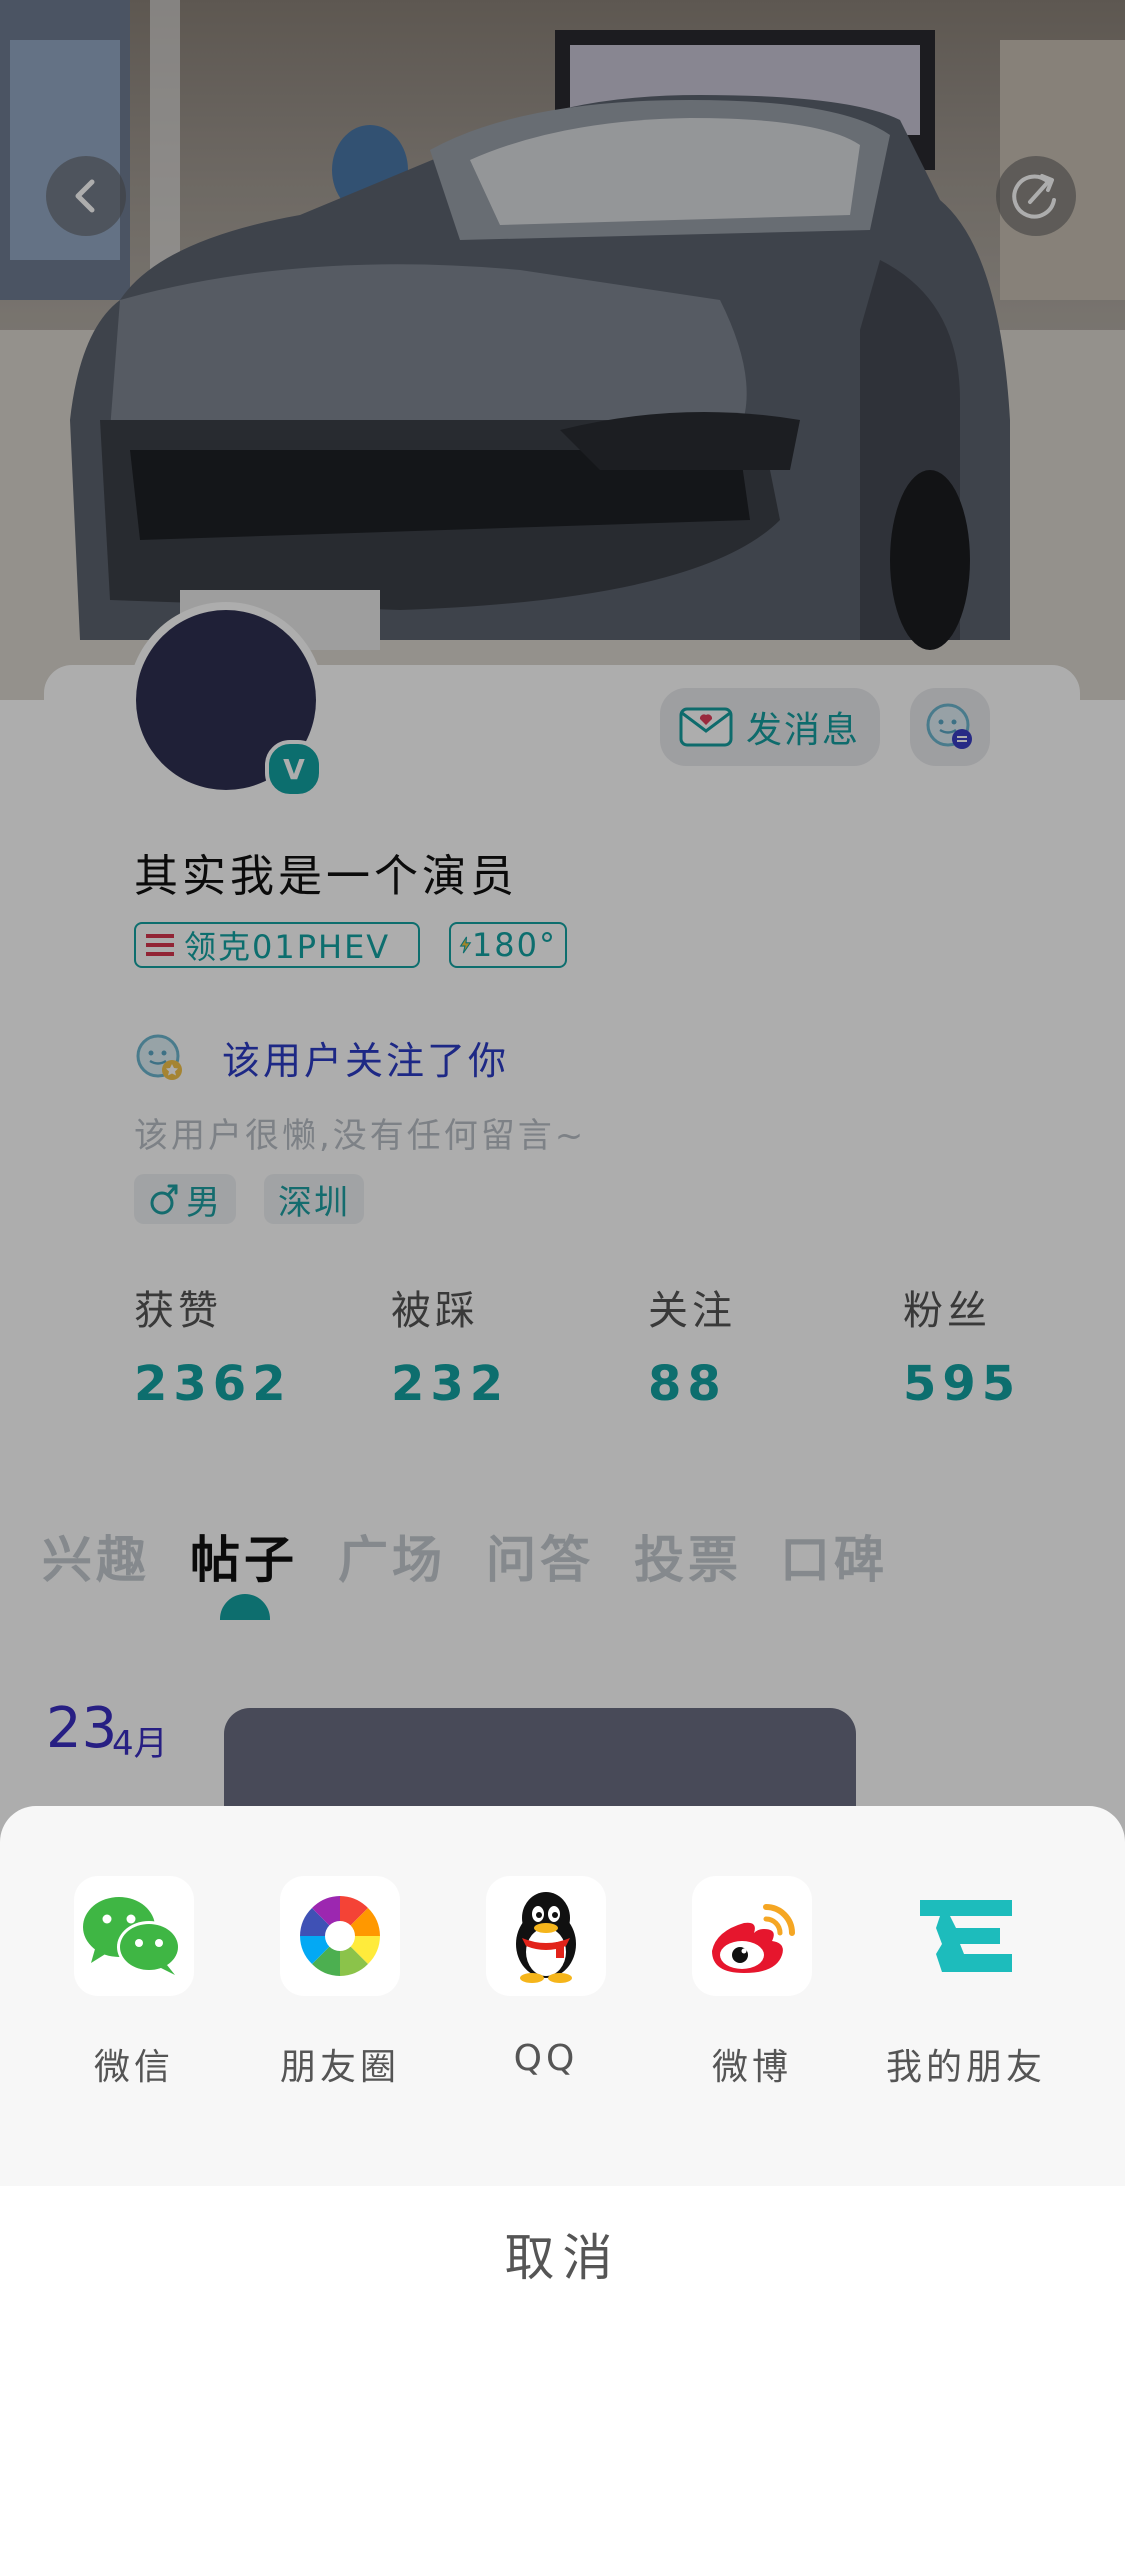 This screenshot has width=1125, height=2565. I want to click on share-wechat-label: 微信, so click(133, 2067).